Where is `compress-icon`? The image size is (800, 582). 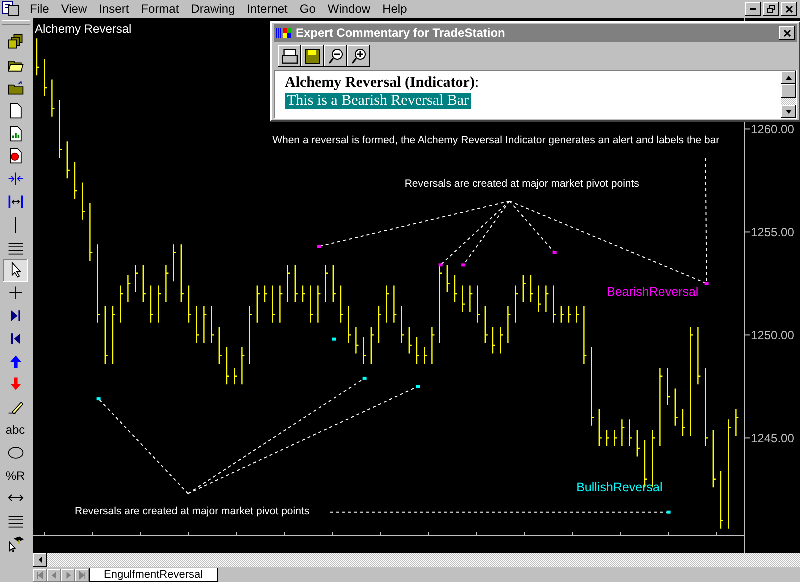
compress-icon is located at coordinates (15, 179).